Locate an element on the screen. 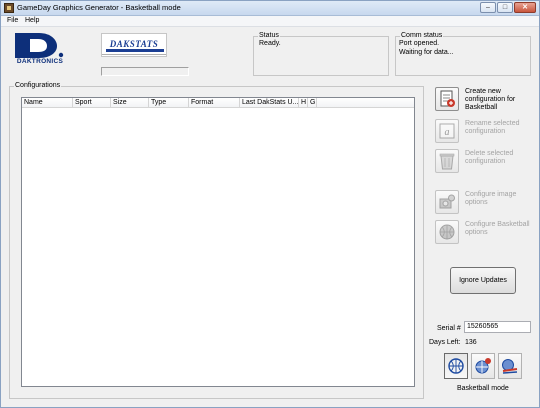  mode-label: Basketball mode is located at coordinates (483, 388).